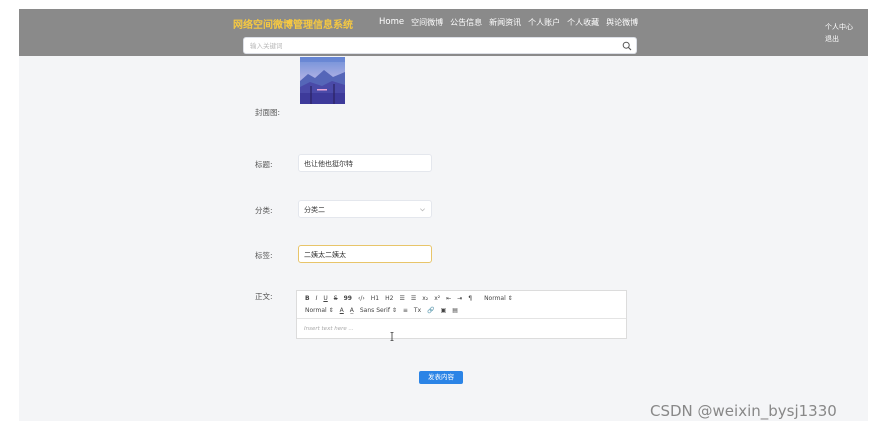 This screenshot has height=431, width=882. What do you see at coordinates (417, 310) in the screenshot?
I see `clear-format-button: Tx` at bounding box center [417, 310].